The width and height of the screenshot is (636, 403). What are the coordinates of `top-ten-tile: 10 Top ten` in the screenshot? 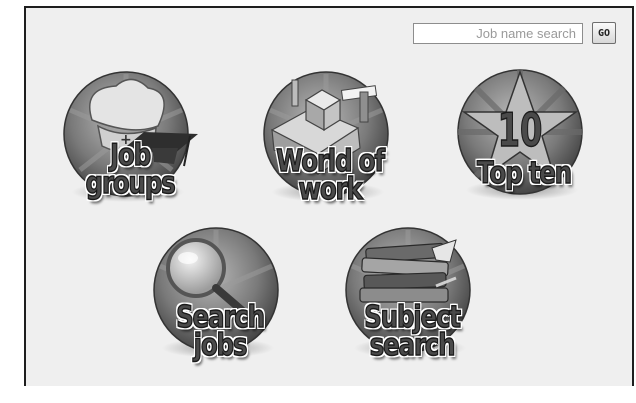 It's located at (524, 138).